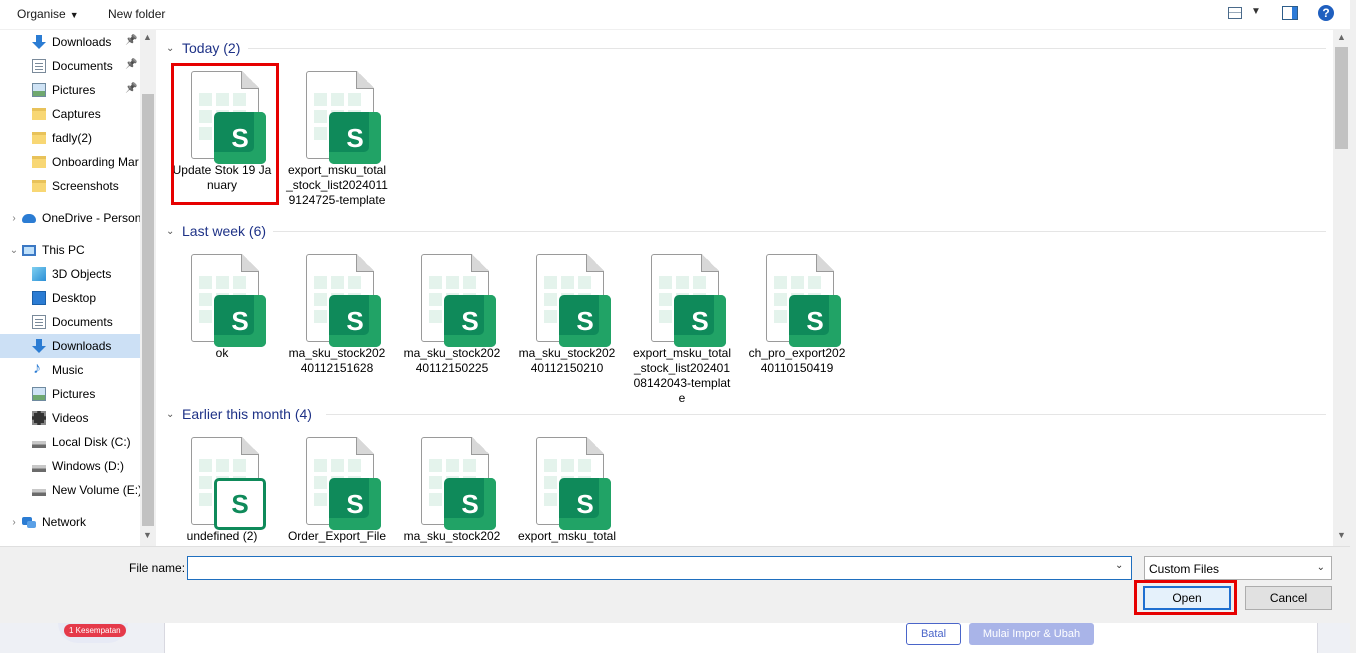 This screenshot has width=1356, height=653. Describe the element at coordinates (1235, 13) in the screenshot. I see `change-view-icon` at that location.